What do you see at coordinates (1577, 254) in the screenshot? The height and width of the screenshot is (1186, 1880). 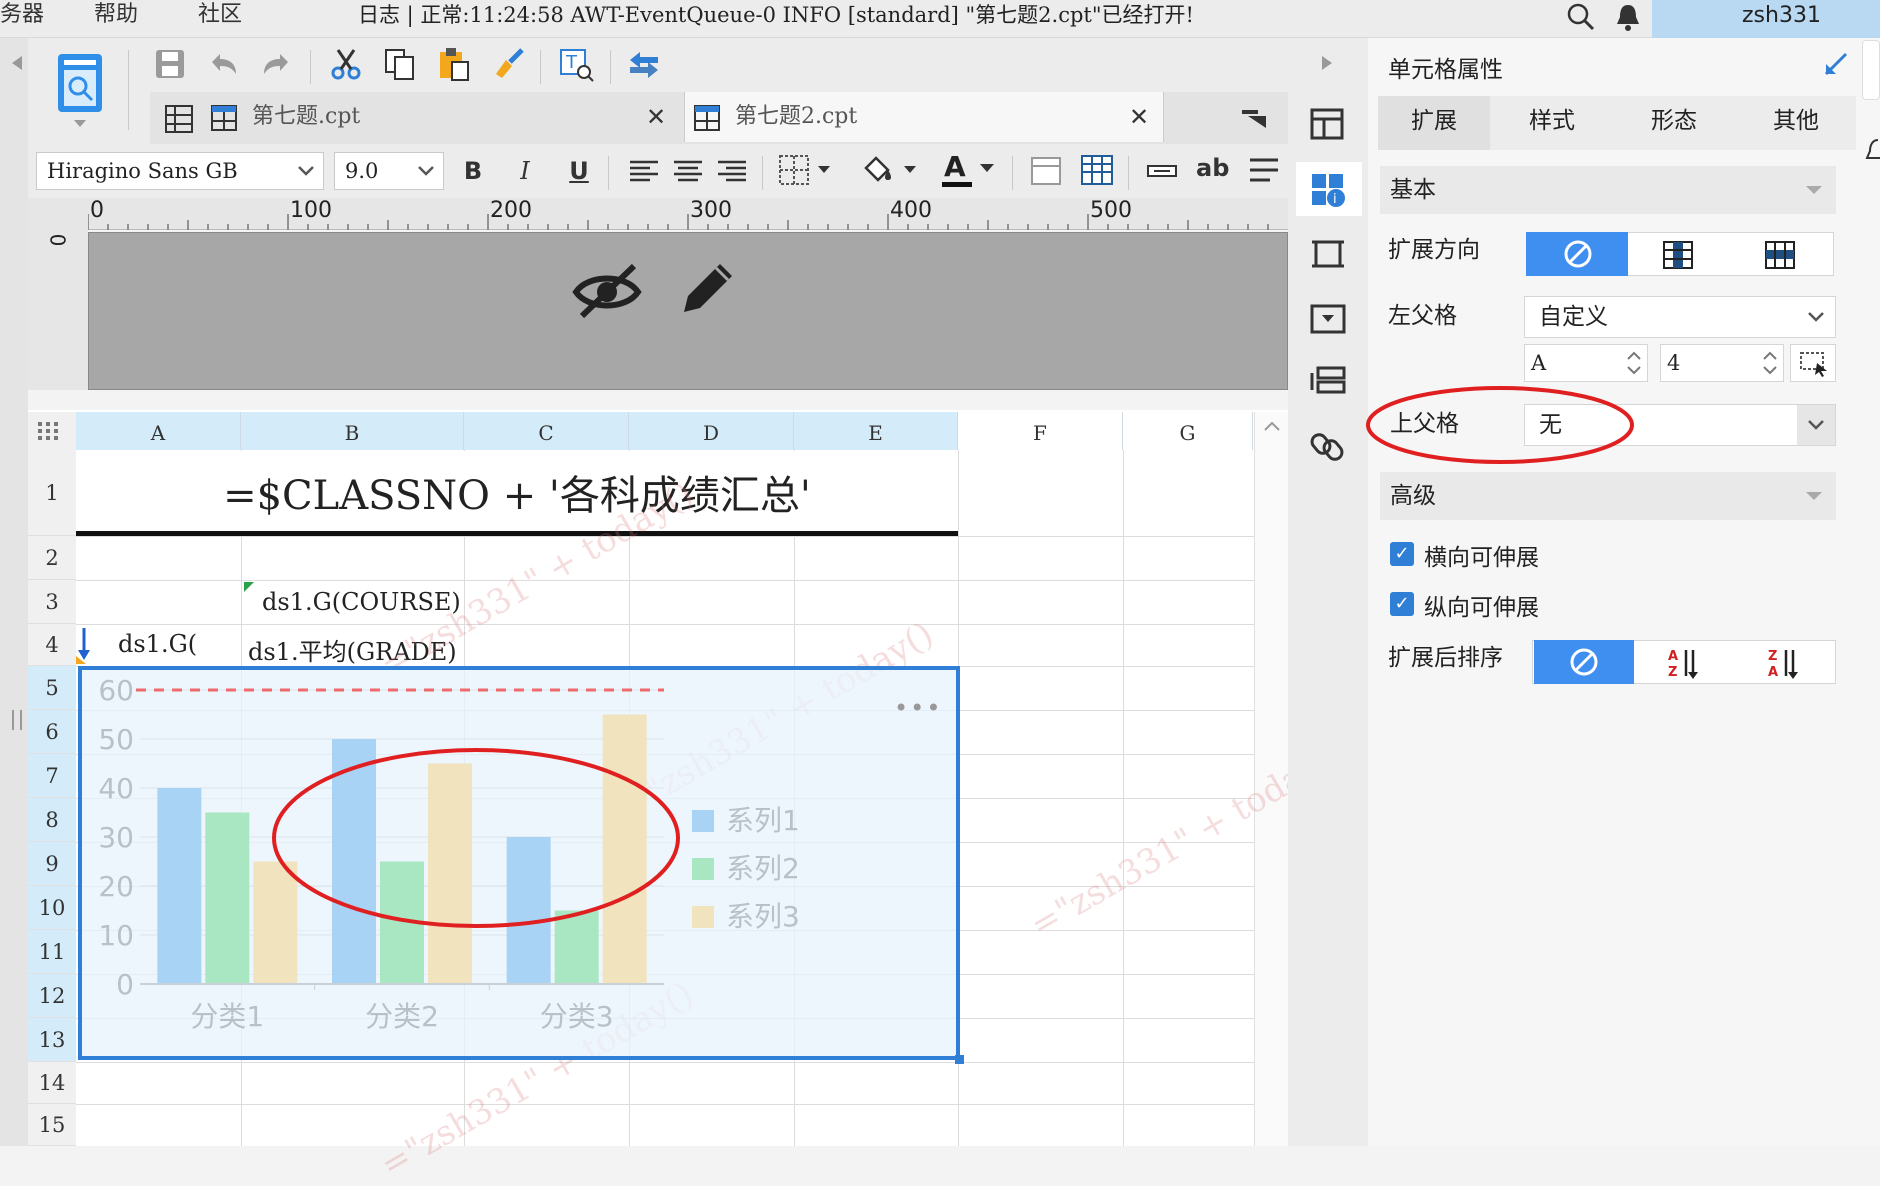 I see `expand-none-button` at bounding box center [1577, 254].